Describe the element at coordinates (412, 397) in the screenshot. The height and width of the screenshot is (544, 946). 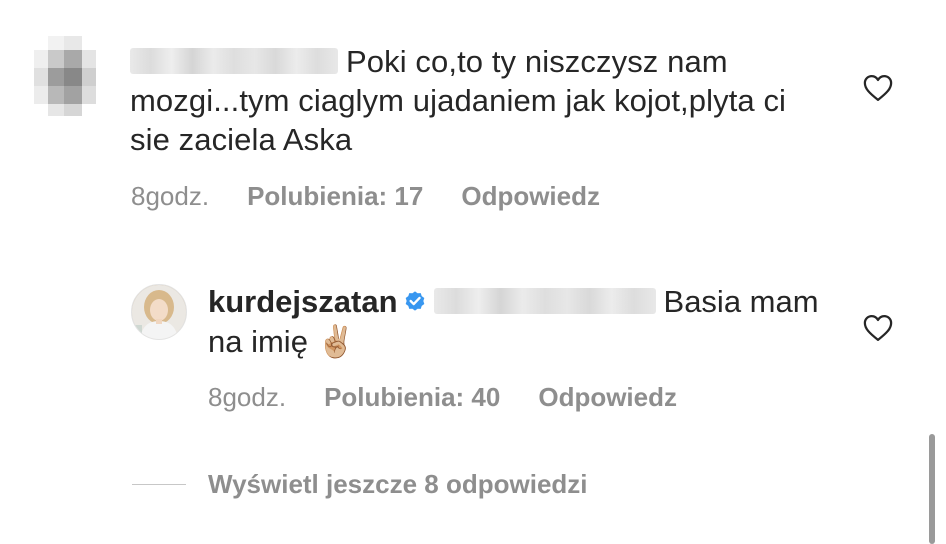
I see `likes-count: Polubienia: 40` at that location.